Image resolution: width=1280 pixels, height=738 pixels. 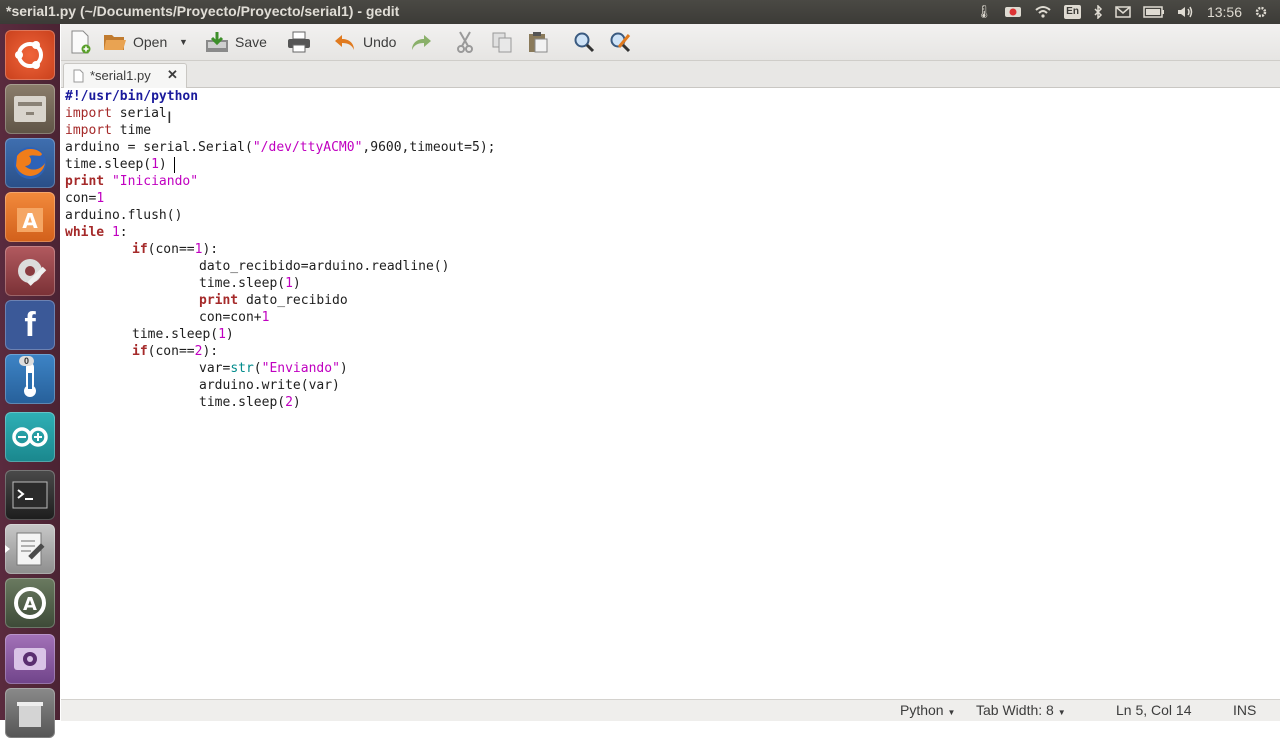 I want to click on mail-icon, so click(x=1123, y=12).